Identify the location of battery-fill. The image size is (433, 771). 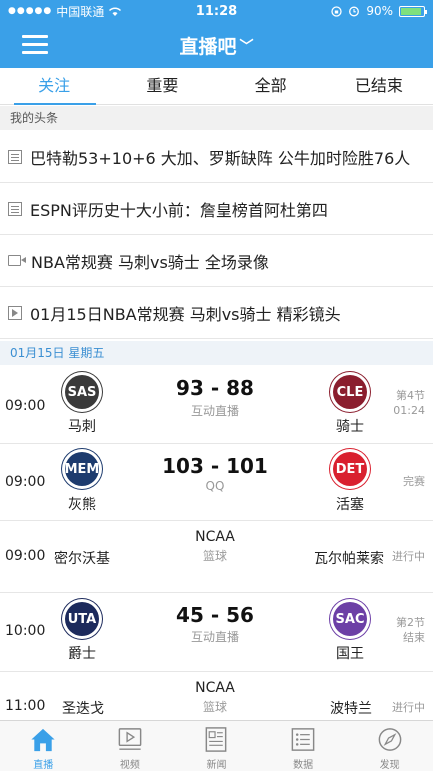
(411, 11).